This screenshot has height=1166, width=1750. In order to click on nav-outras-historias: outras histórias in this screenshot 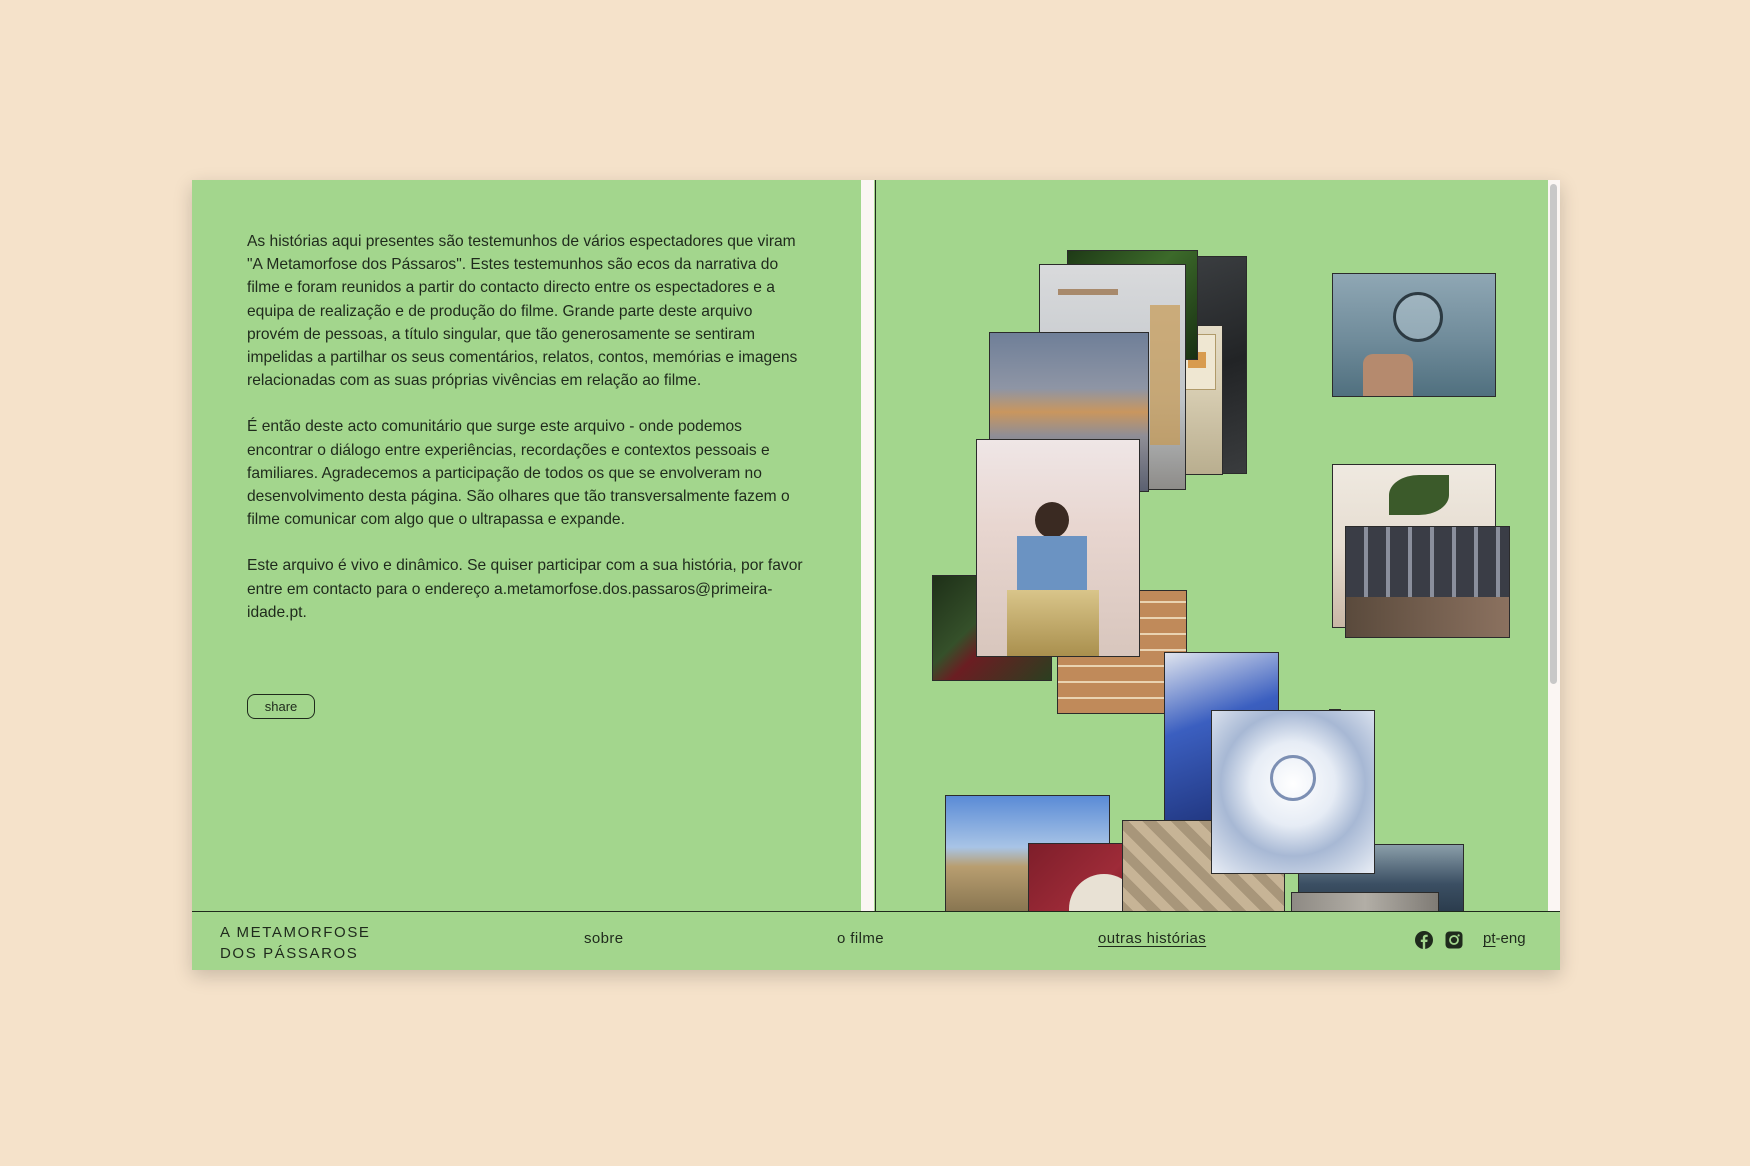, I will do `click(1152, 938)`.